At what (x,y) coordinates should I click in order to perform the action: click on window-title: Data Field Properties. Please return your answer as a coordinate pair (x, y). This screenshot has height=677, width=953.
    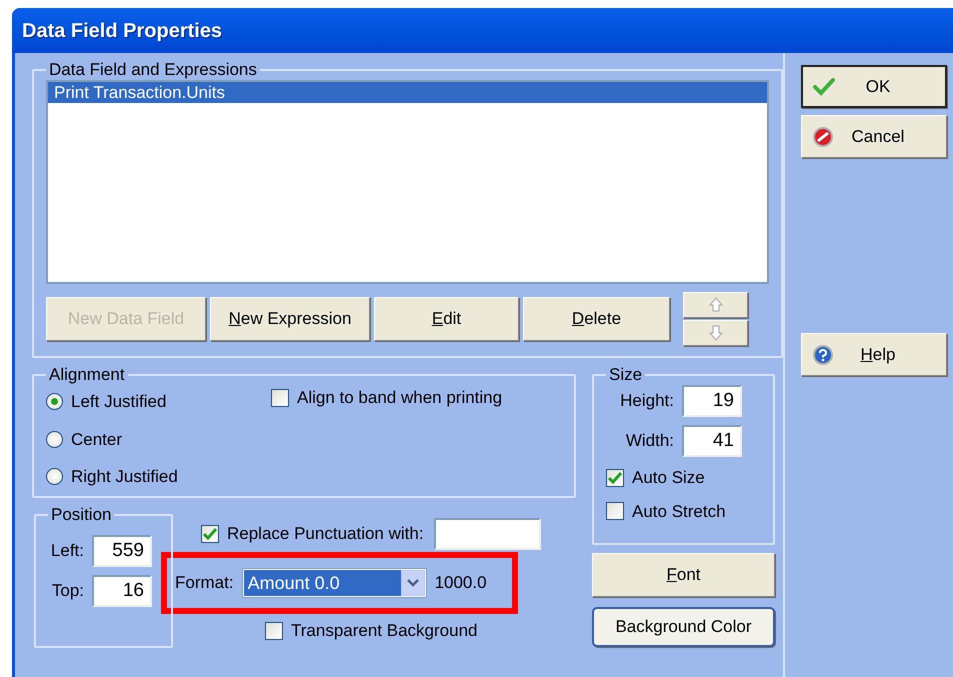
    Looking at the image, I should click on (122, 31).